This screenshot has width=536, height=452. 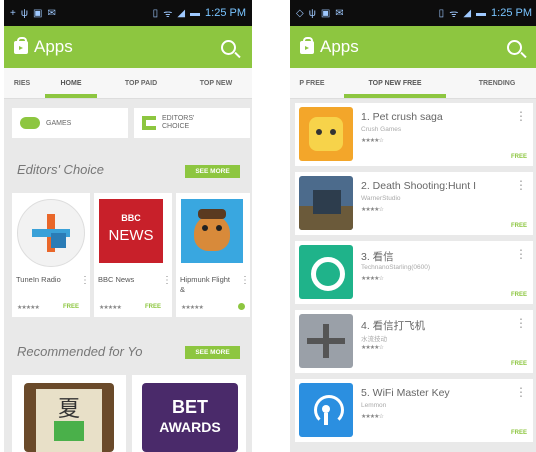 What do you see at coordinates (131, 235) in the screenshot?
I see `logo-text: NEWS` at bounding box center [131, 235].